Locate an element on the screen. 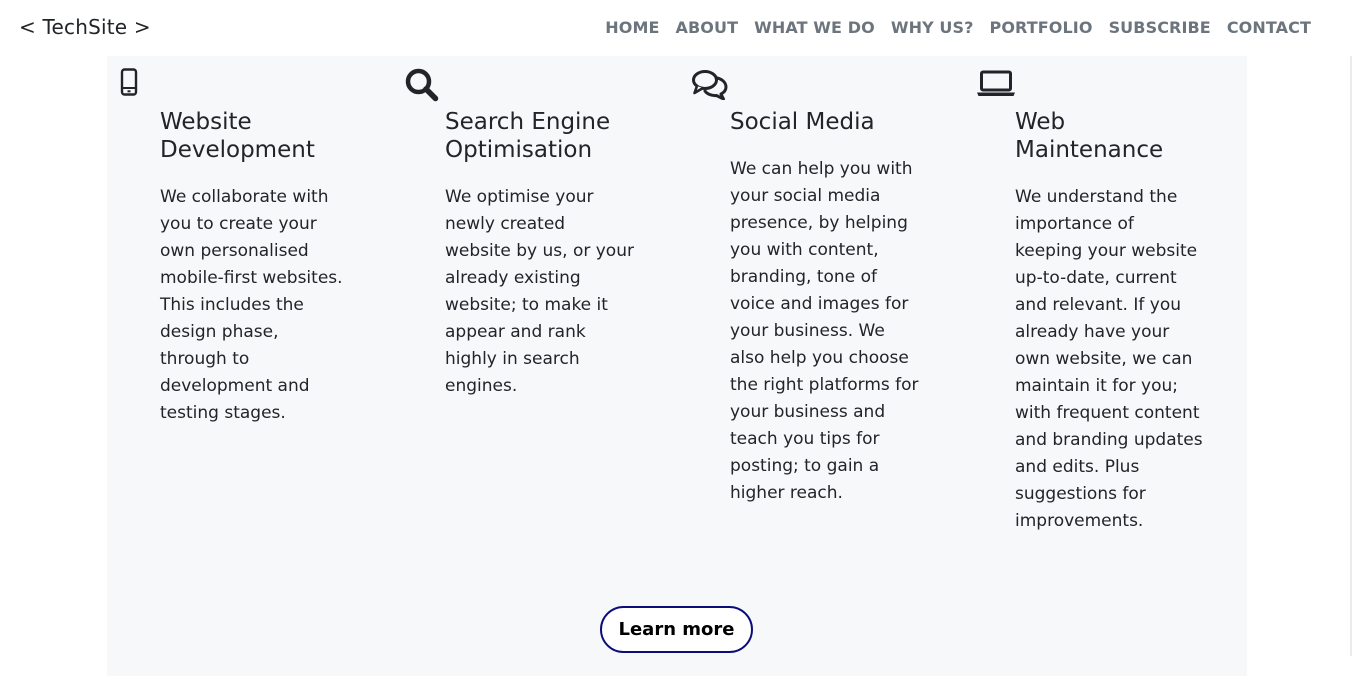  nav-item-portfolio: PORTFOLIO is located at coordinates (1041, 27).